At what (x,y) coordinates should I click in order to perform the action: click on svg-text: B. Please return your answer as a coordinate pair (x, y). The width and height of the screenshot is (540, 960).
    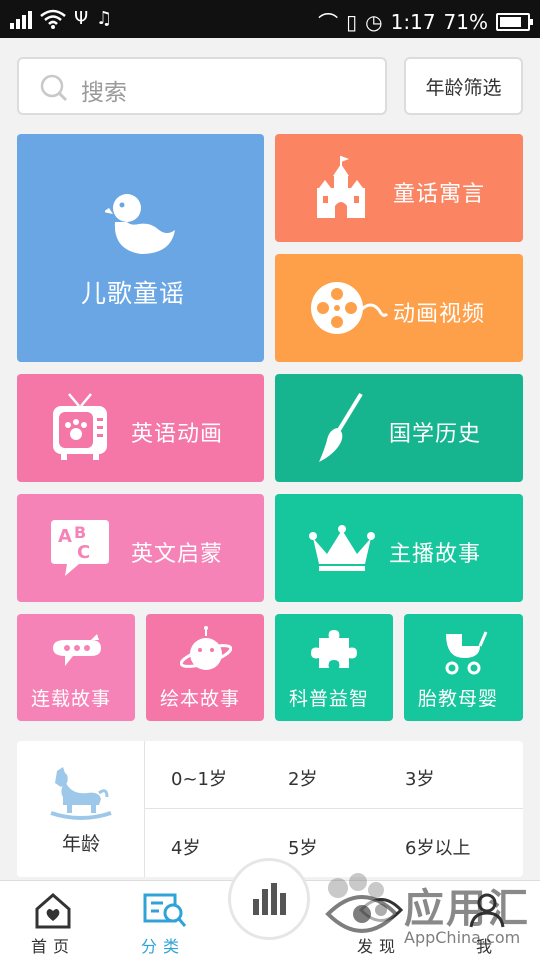
    Looking at the image, I should click on (80, 532).